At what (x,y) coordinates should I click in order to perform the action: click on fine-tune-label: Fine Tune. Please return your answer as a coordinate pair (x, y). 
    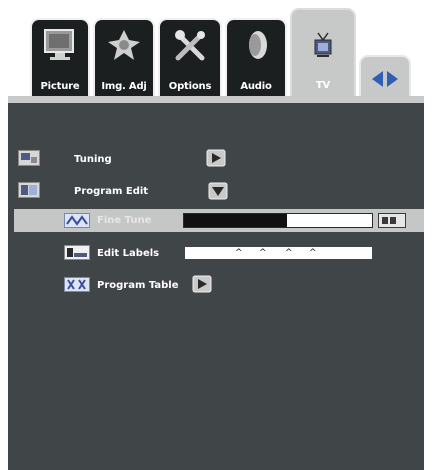
    Looking at the image, I should click on (124, 220).